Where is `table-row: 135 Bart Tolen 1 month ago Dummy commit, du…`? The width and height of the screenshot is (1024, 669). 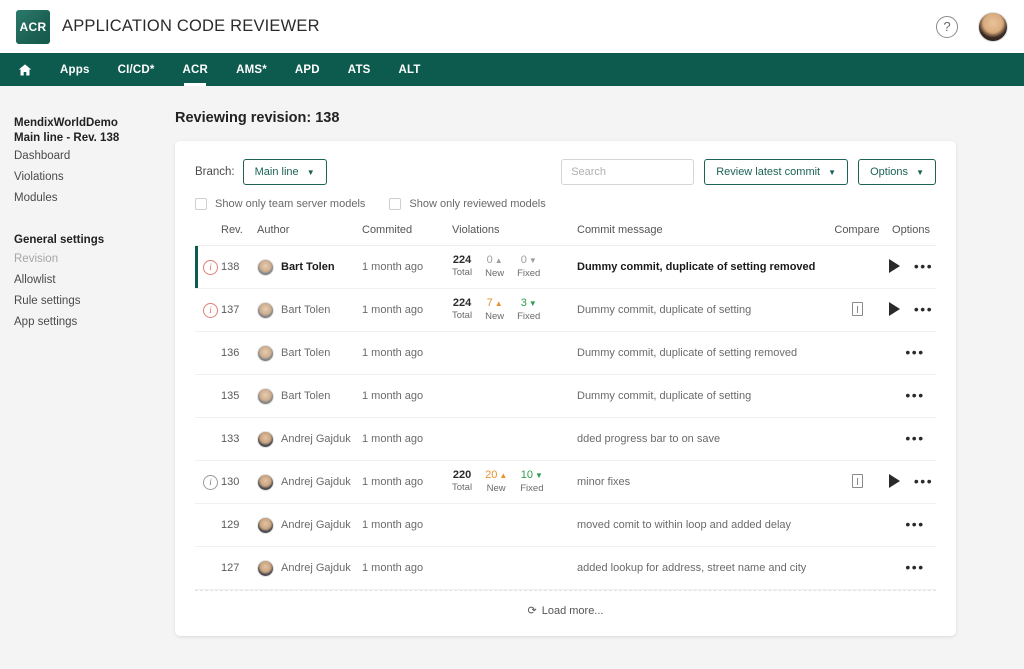
table-row: 135 Bart Tolen 1 month ago Dummy commit, du… is located at coordinates (565, 396).